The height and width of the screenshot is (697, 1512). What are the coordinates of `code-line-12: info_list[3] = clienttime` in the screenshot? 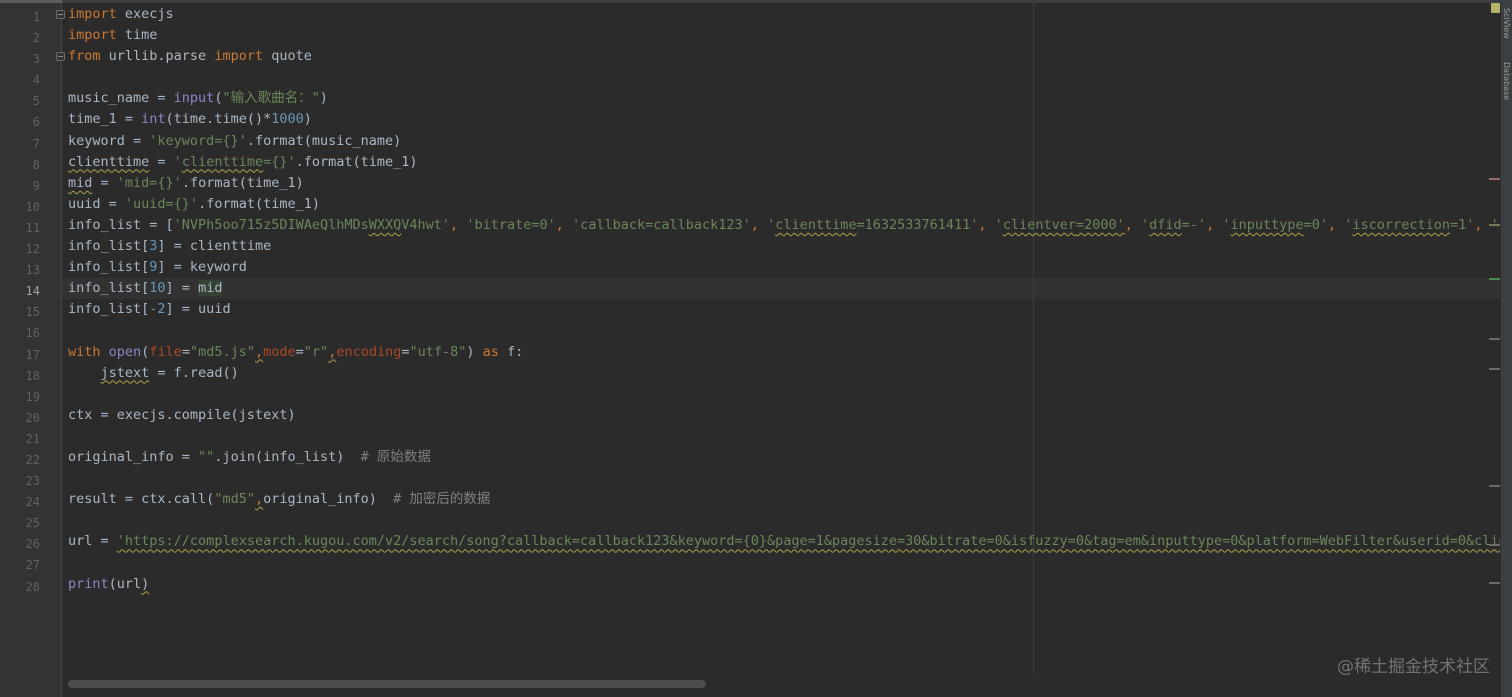 It's located at (781, 246).